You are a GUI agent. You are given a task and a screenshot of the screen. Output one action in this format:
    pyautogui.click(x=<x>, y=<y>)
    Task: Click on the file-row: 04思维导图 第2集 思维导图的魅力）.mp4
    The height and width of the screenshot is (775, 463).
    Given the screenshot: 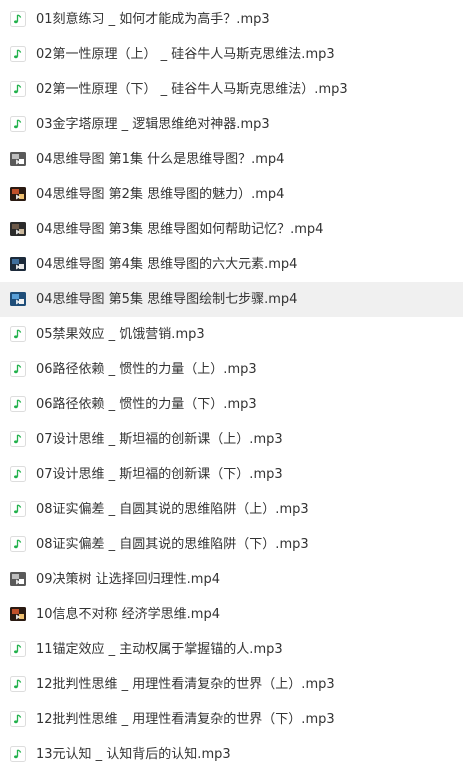 What is the action you would take?
    pyautogui.click(x=231, y=194)
    